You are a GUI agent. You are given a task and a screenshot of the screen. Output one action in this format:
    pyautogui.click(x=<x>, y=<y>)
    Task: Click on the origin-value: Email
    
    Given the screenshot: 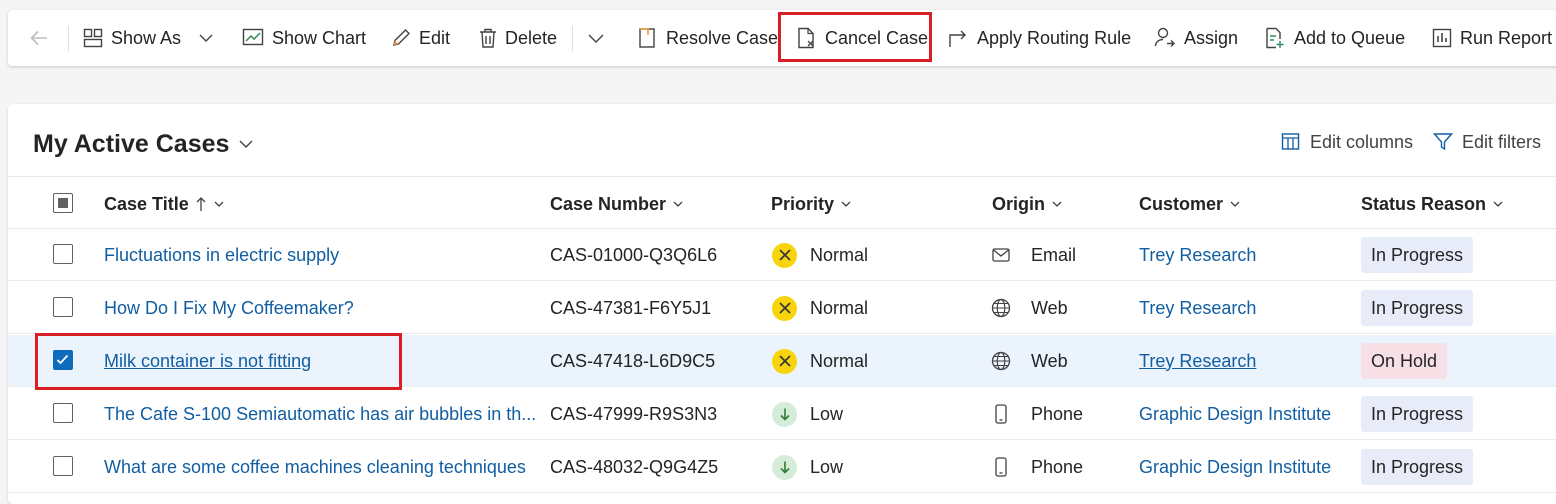 What is the action you would take?
    pyautogui.click(x=1054, y=254)
    